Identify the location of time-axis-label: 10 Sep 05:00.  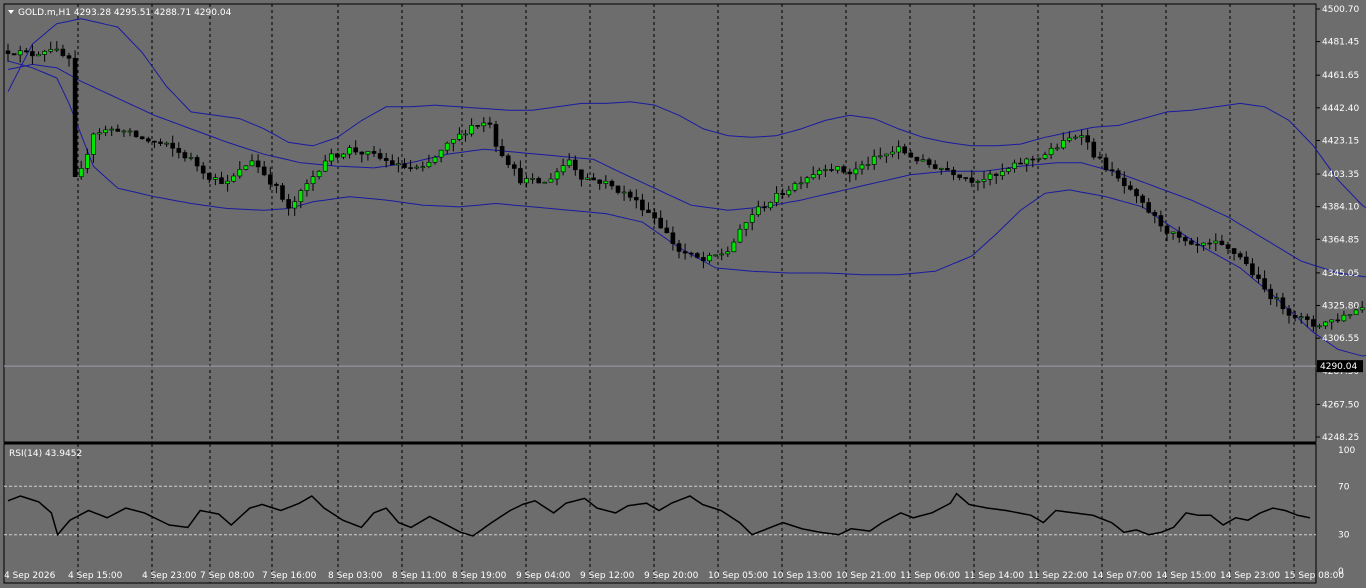
(738, 576).